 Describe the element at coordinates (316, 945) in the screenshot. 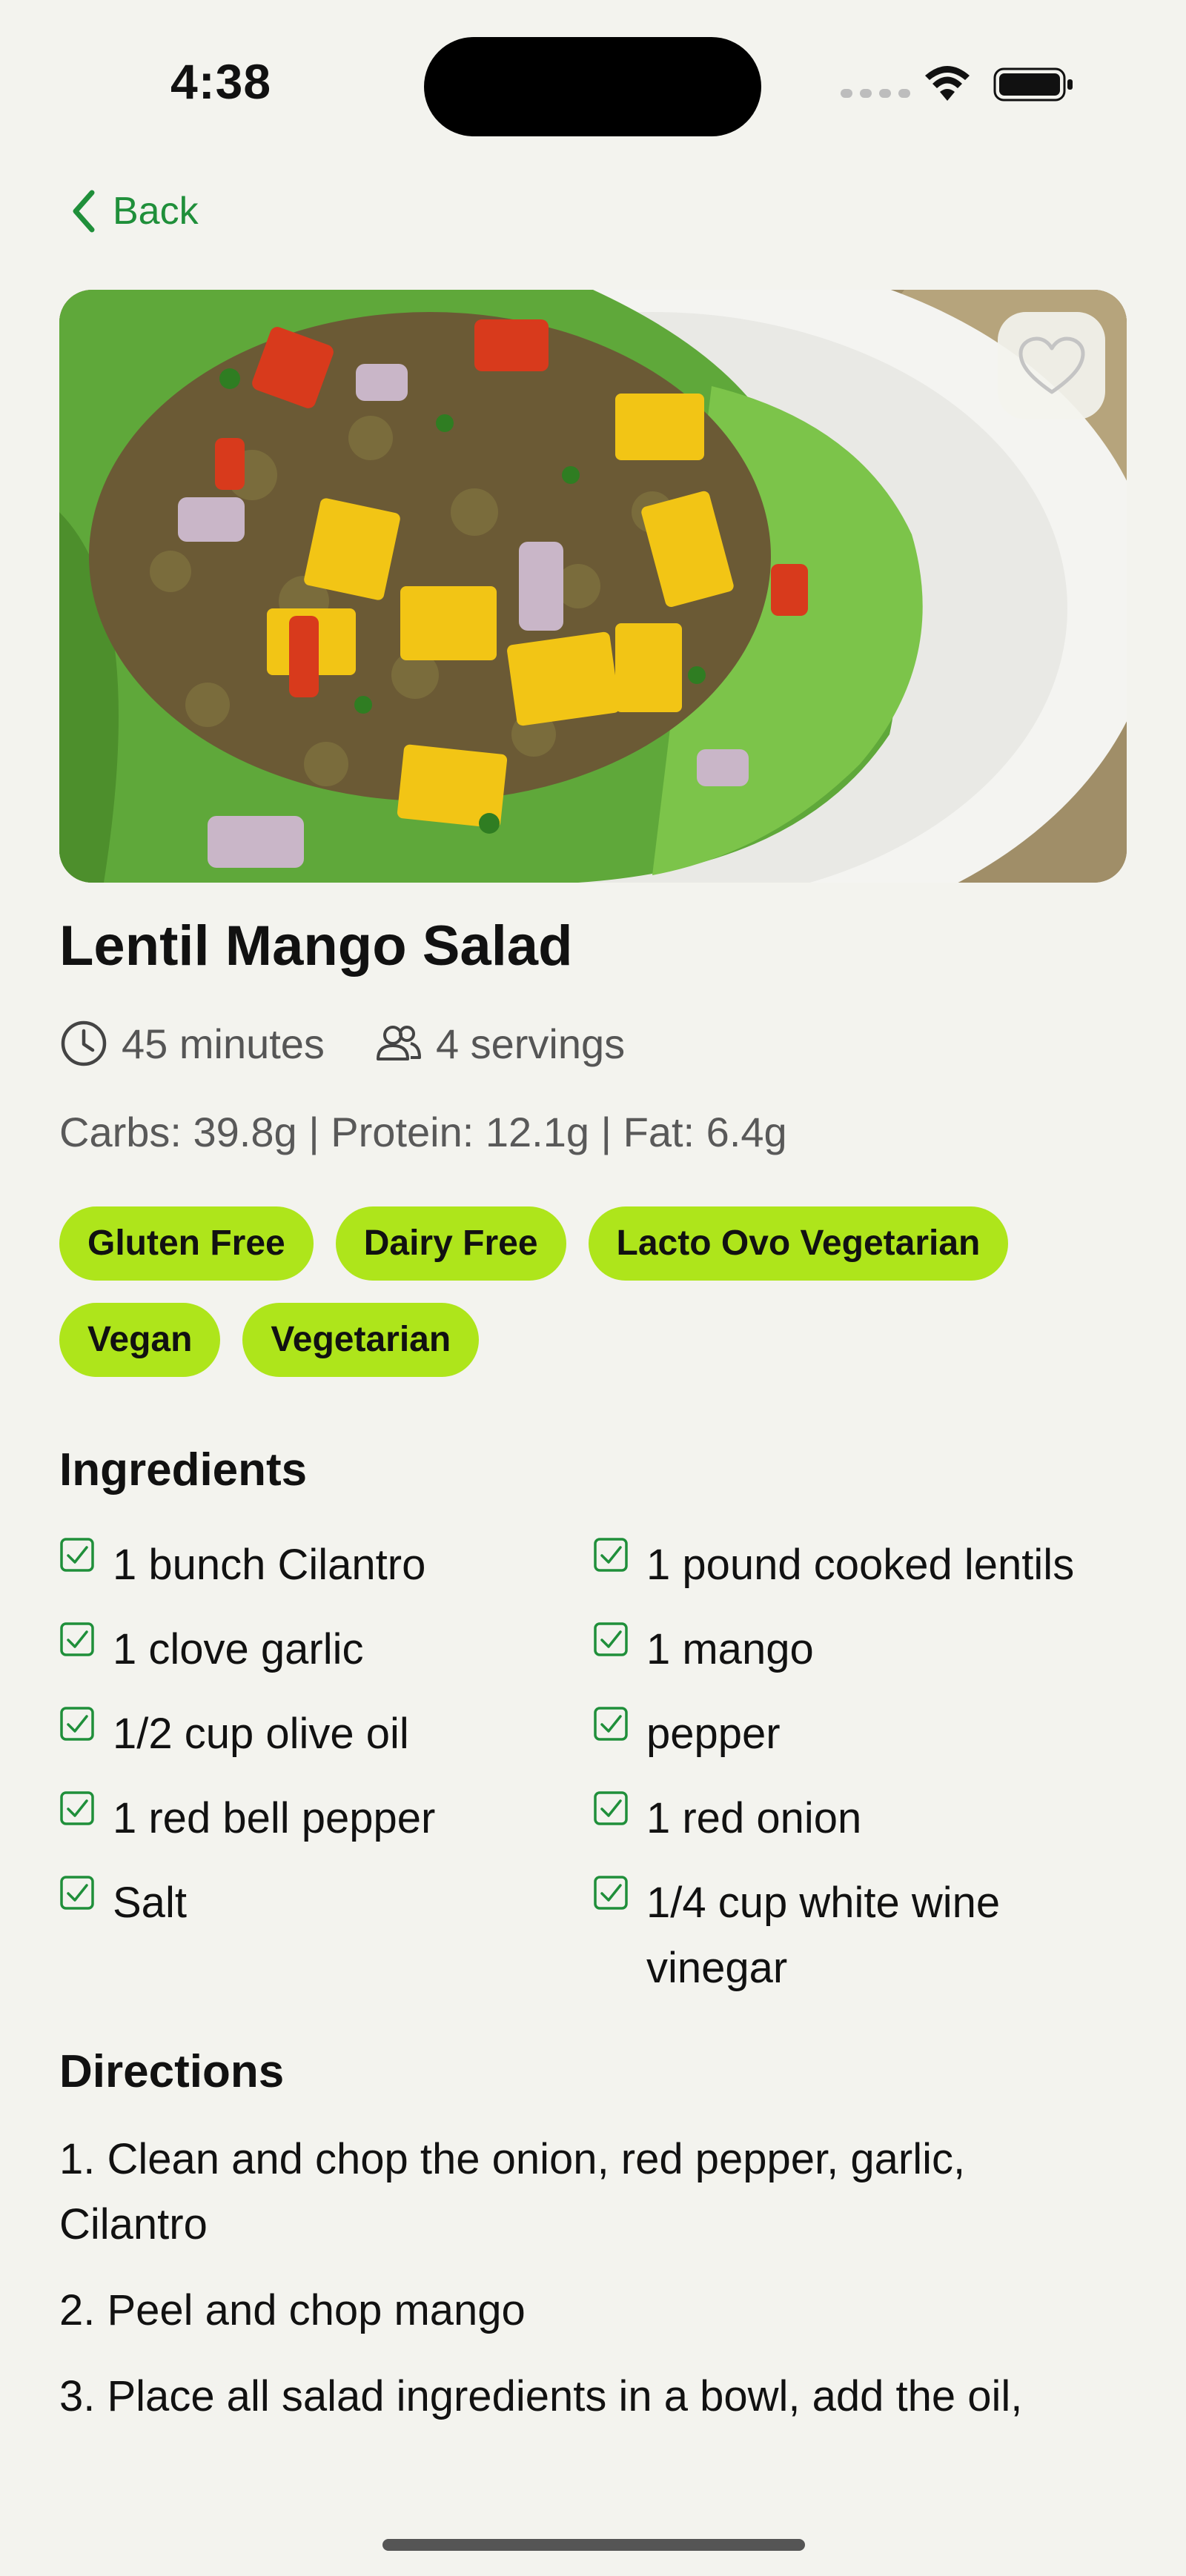

I see `recipe-title: Lentil Mango Salad` at that location.